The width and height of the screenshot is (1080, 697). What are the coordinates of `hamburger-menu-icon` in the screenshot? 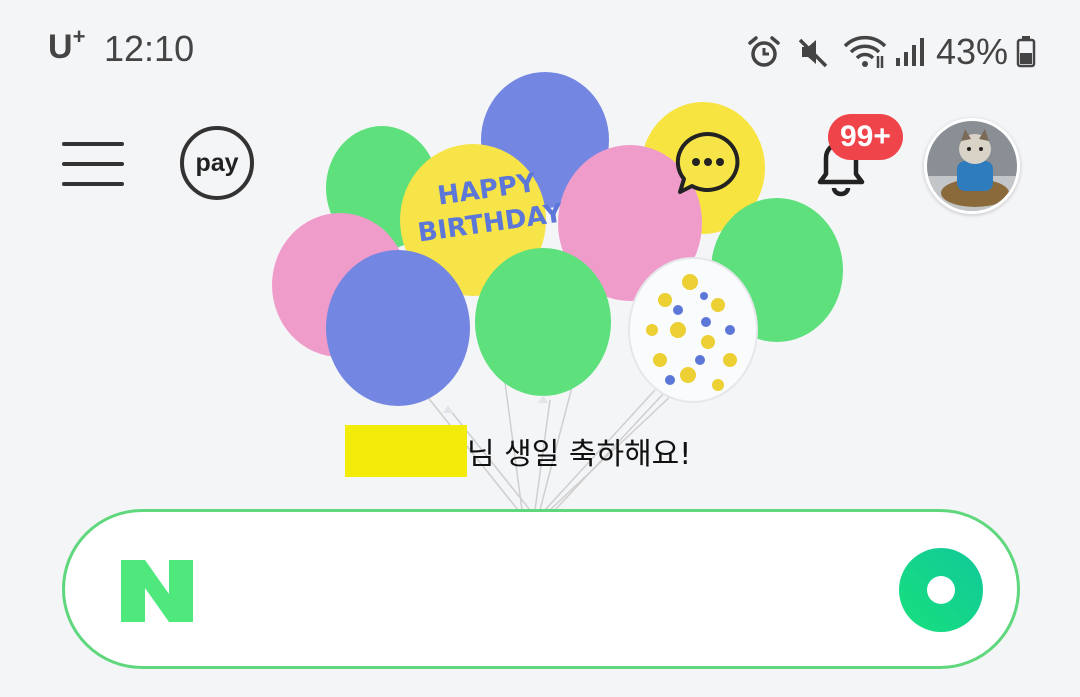 It's located at (93, 164).